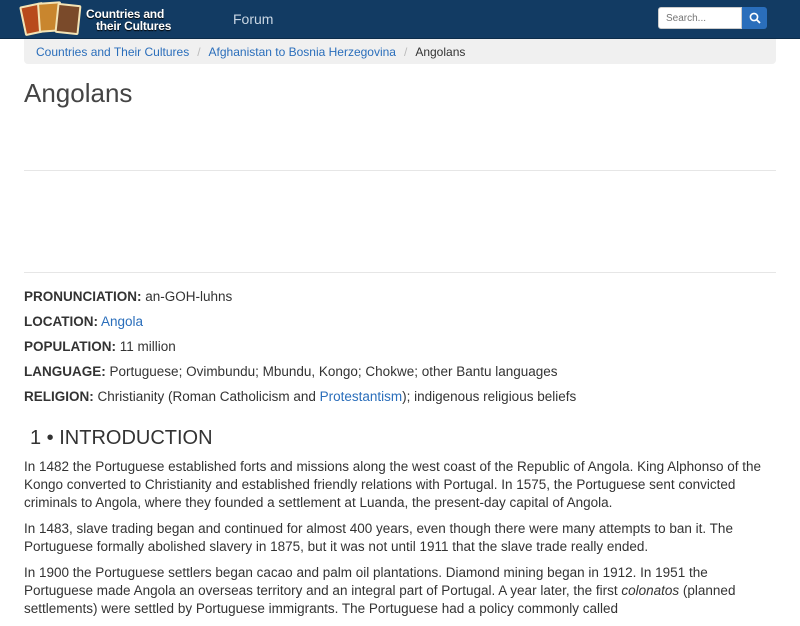 Image resolution: width=800 pixels, height=626 pixels. I want to click on fact-pronunciation: PRONUNCIATION: an-GOH-luhns, so click(400, 300).